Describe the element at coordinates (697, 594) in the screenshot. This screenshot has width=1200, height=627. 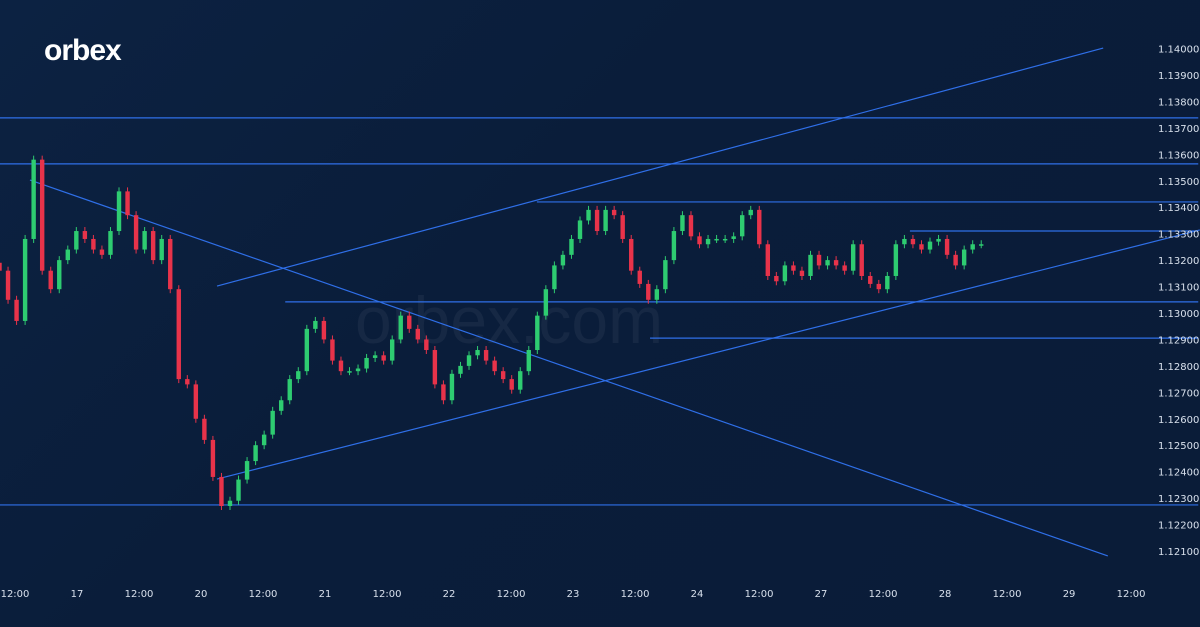
I see `x-tick-label: 24` at that location.